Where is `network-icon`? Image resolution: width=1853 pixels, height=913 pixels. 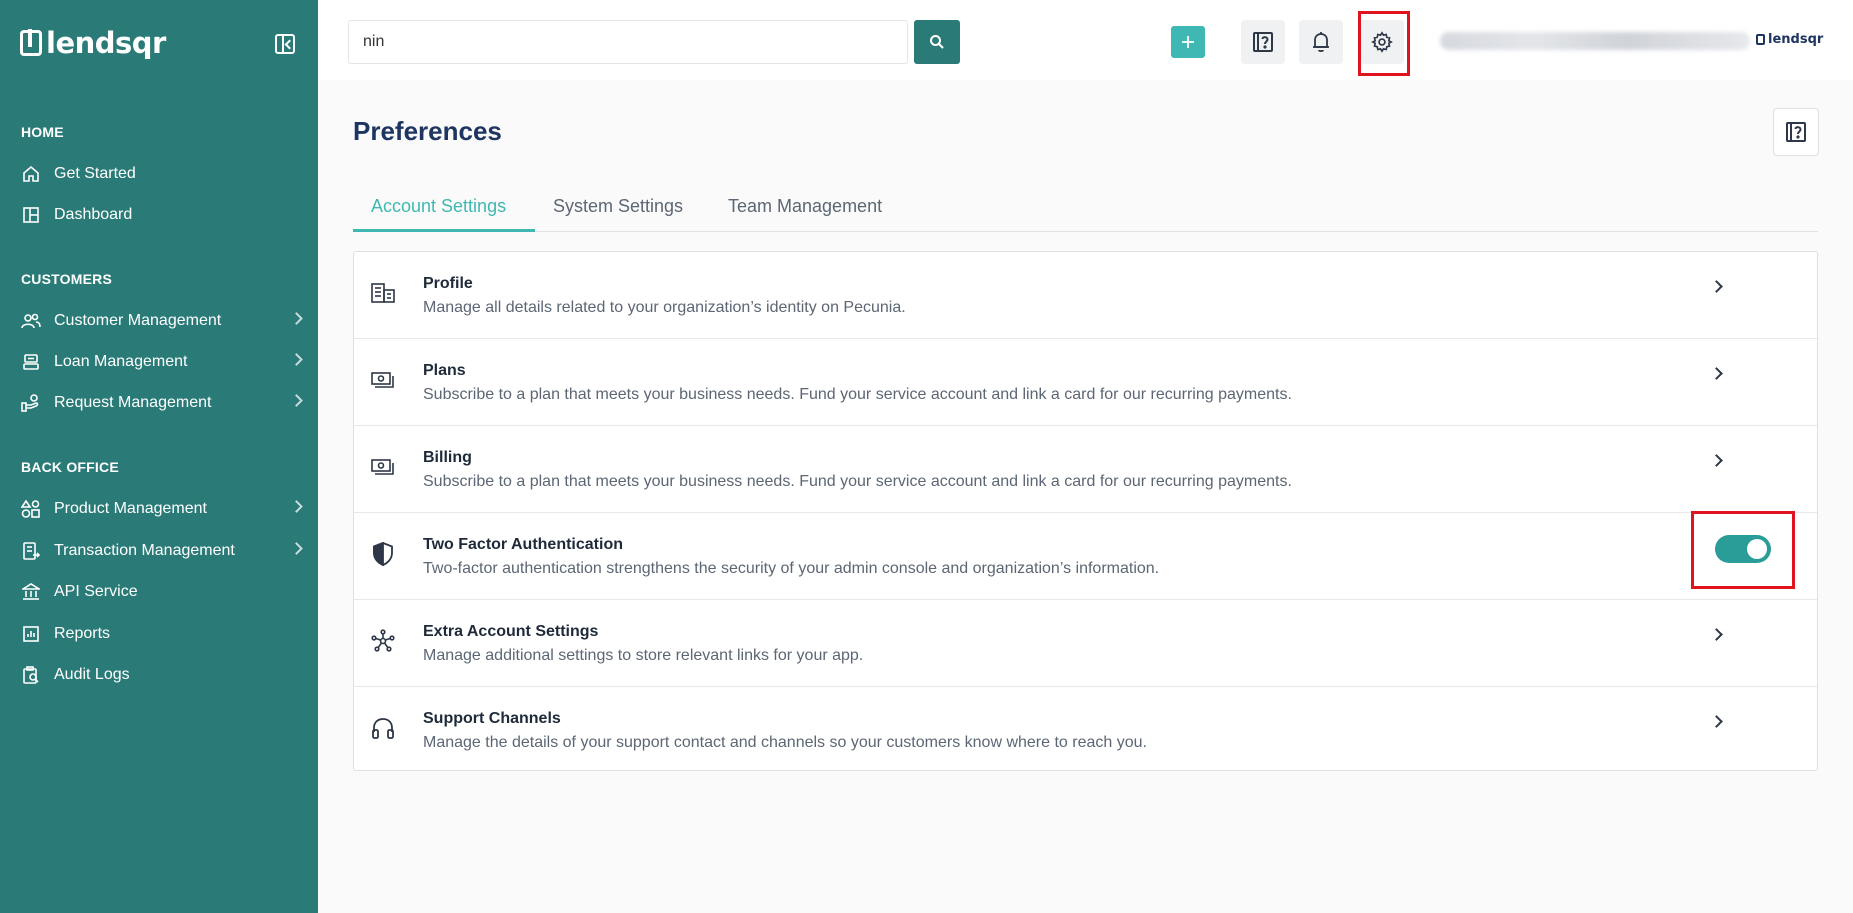
network-icon is located at coordinates (383, 641).